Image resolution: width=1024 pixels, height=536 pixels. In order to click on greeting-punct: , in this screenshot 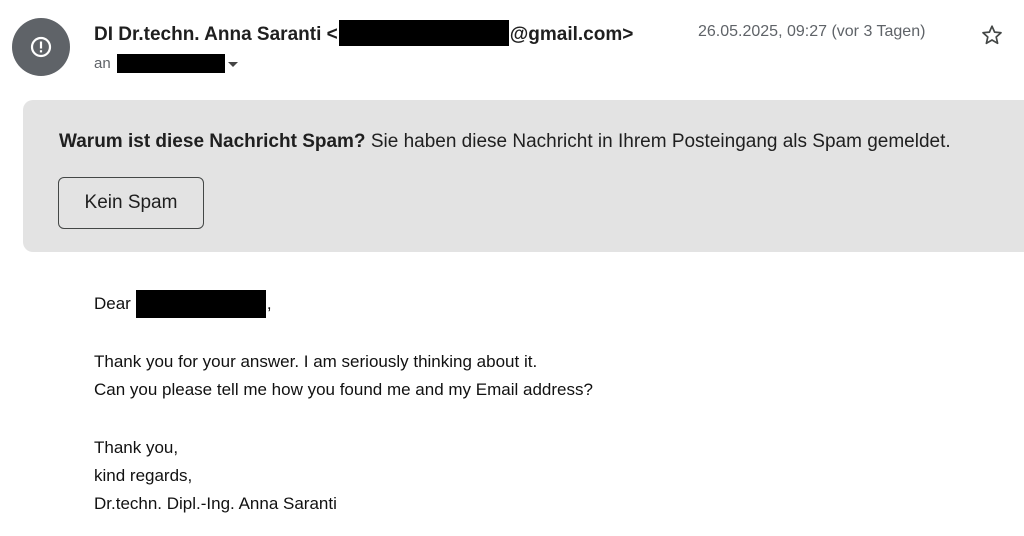, I will do `click(269, 303)`.